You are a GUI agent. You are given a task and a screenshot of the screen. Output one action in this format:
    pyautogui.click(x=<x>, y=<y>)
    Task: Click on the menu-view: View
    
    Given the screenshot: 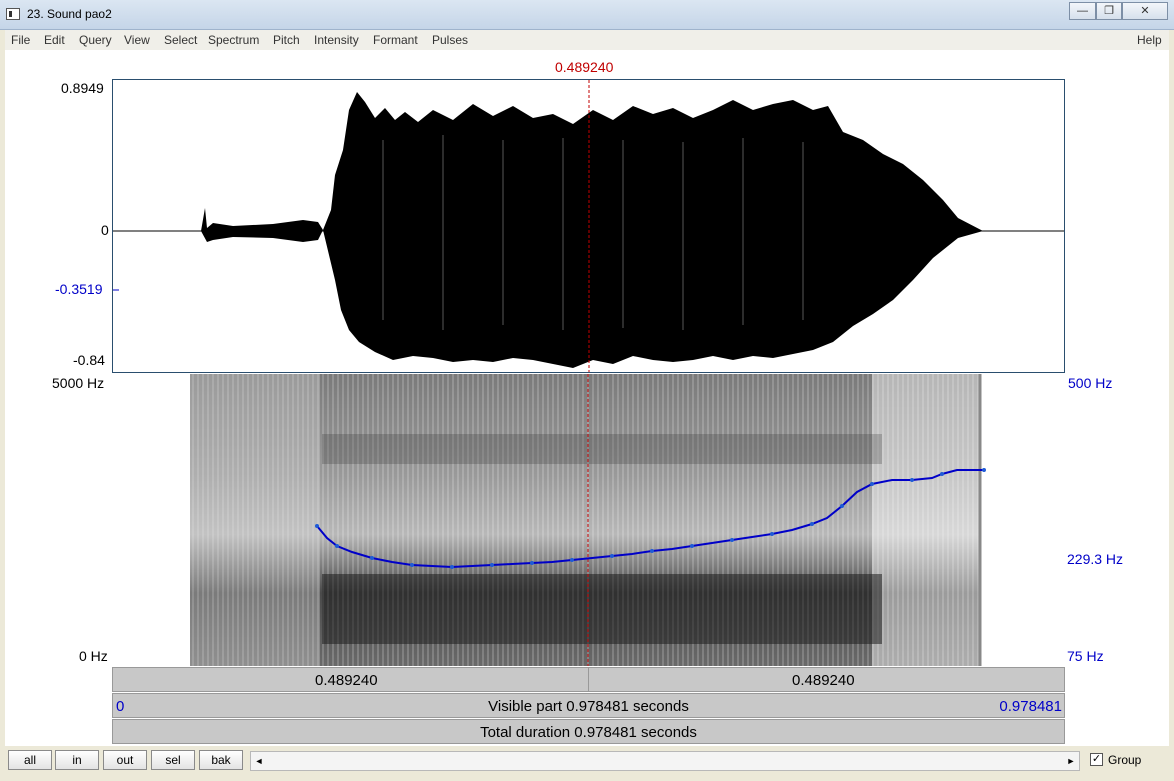 What is the action you would take?
    pyautogui.click(x=137, y=40)
    